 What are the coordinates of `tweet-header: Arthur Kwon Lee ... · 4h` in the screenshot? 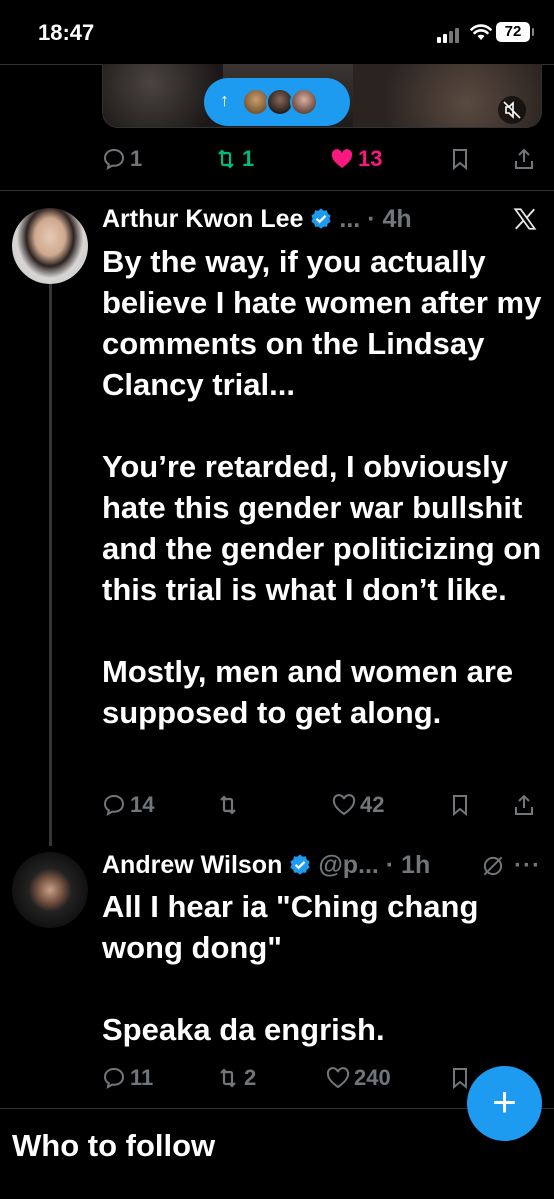 It's located at (257, 219).